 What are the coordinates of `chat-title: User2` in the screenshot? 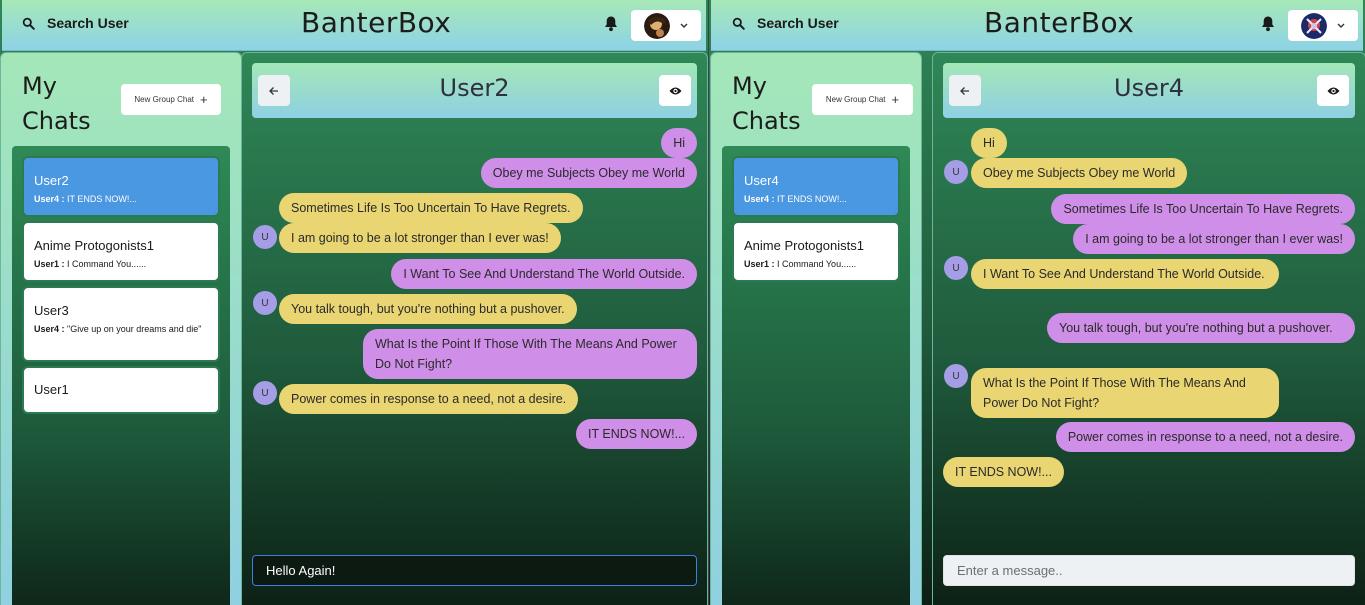 It's located at (474, 88).